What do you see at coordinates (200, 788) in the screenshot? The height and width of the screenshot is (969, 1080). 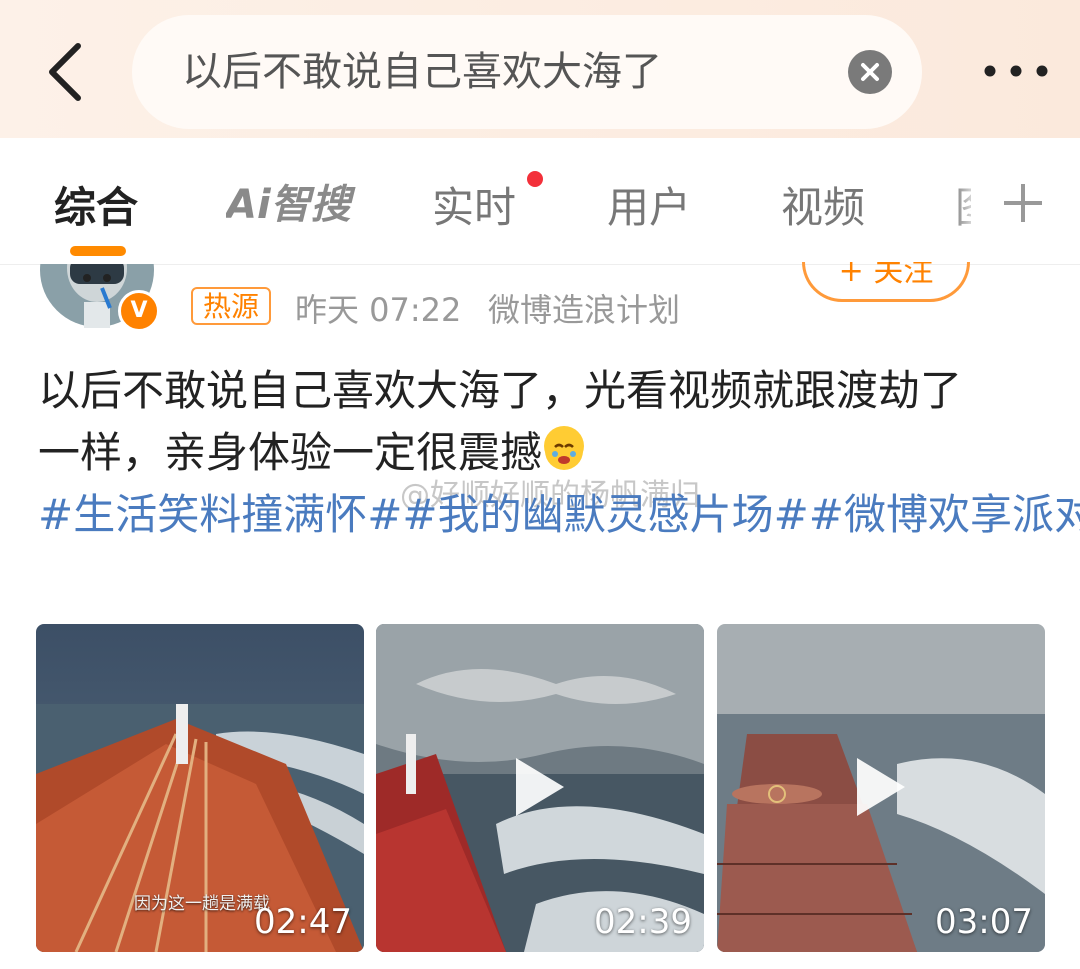 I see `video-thumbnail: 因为这一趟是满载 02:47` at bounding box center [200, 788].